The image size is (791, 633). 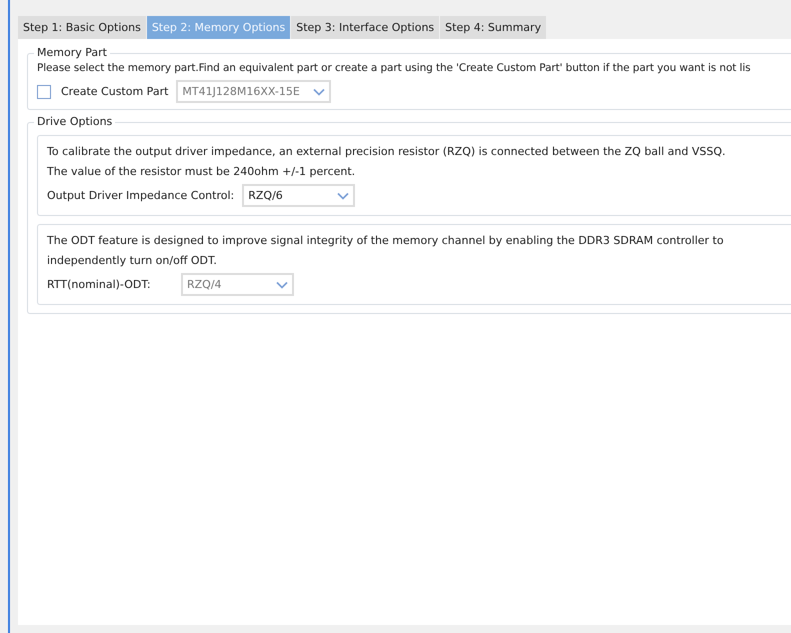 What do you see at coordinates (299, 195) in the screenshot?
I see `dropdown: RZQ/6` at bounding box center [299, 195].